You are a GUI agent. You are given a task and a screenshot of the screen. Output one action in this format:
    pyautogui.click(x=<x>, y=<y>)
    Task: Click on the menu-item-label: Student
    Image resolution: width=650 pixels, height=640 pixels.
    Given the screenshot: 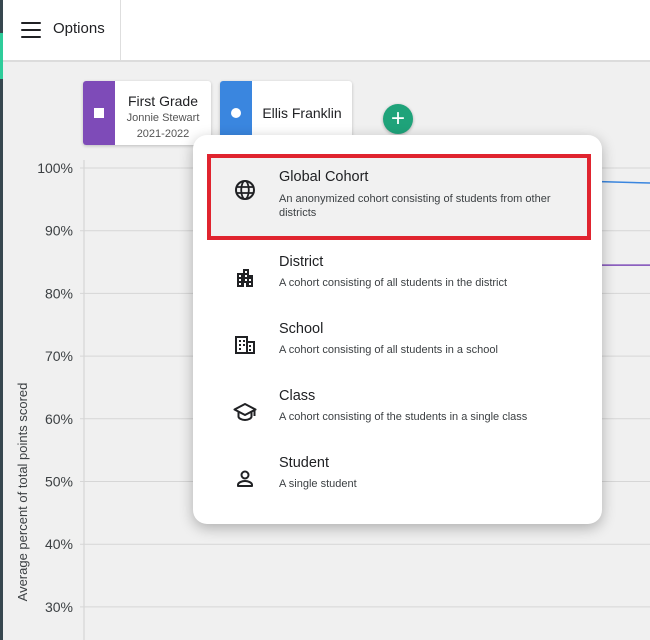 What is the action you would take?
    pyautogui.click(x=304, y=463)
    